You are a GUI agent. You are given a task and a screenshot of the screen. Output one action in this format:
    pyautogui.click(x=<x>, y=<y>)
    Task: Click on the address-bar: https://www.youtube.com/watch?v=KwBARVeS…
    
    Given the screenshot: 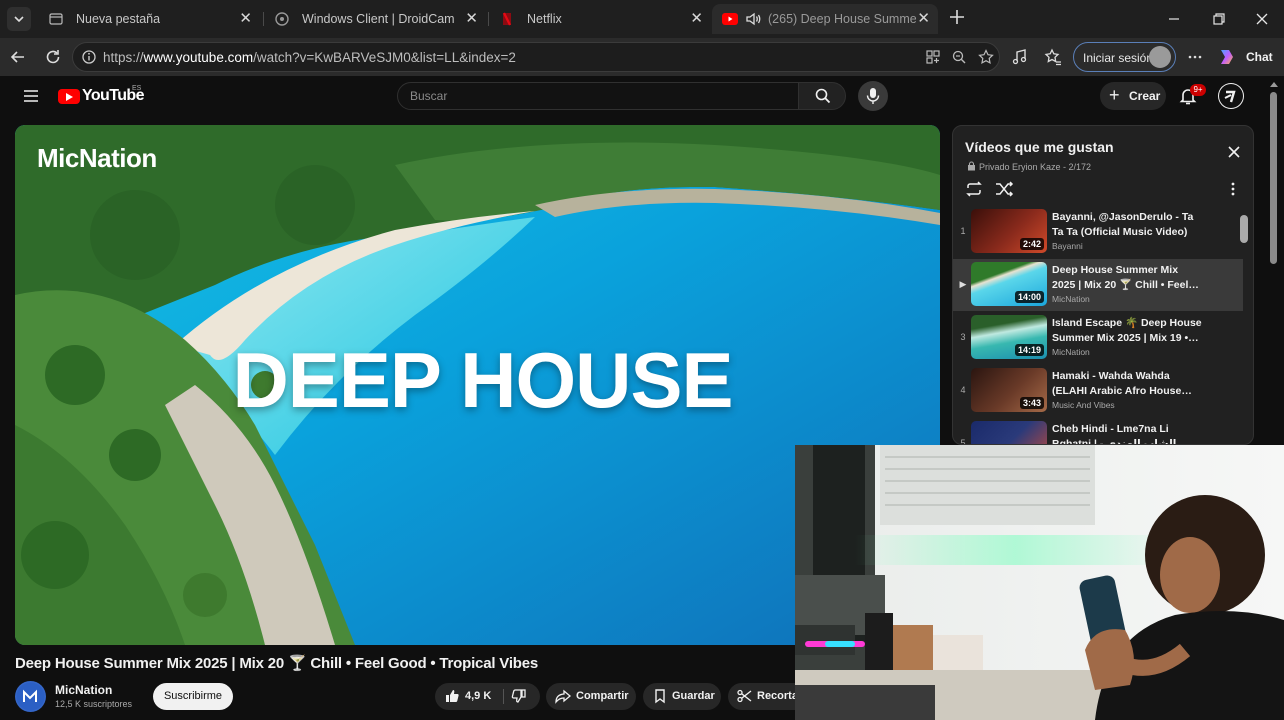 What is the action you would take?
    pyautogui.click(x=536, y=57)
    